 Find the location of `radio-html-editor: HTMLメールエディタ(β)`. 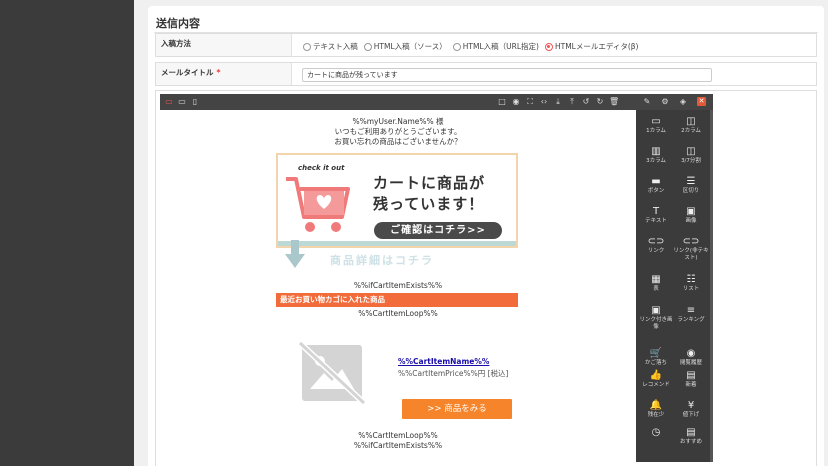

radio-html-editor: HTMLメールエディタ(β) is located at coordinates (591, 46).